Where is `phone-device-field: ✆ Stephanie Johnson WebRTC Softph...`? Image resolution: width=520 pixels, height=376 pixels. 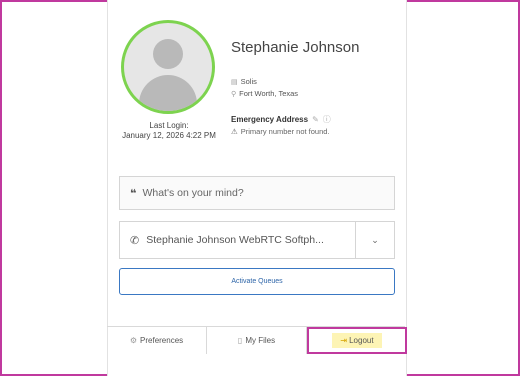 phone-device-field: ✆ Stephanie Johnson WebRTC Softph... is located at coordinates (237, 240).